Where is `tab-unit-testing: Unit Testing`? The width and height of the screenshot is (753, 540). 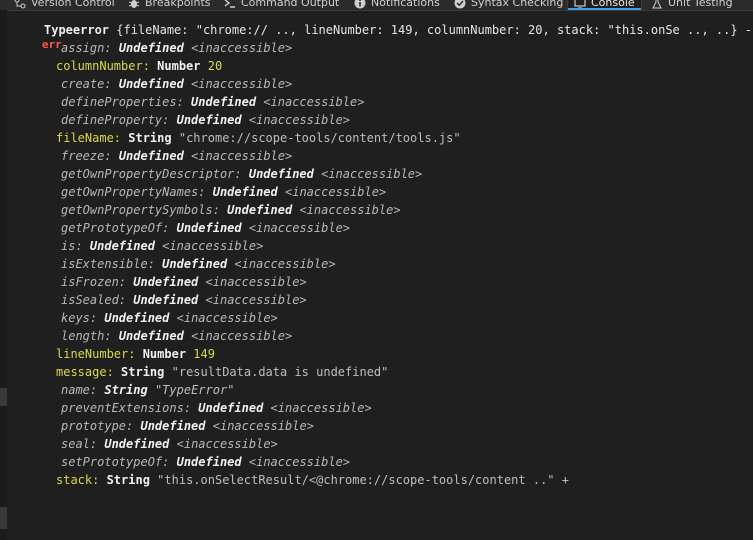 tab-unit-testing: Unit Testing is located at coordinates (692, 5).